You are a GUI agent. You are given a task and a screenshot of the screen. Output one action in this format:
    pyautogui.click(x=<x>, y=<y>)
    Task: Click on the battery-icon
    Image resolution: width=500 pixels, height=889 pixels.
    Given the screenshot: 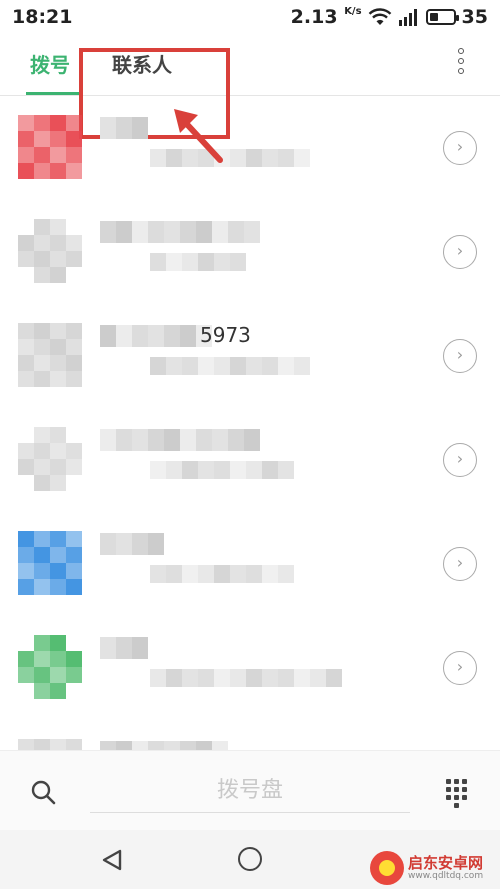 What is the action you would take?
    pyautogui.click(x=442, y=17)
    